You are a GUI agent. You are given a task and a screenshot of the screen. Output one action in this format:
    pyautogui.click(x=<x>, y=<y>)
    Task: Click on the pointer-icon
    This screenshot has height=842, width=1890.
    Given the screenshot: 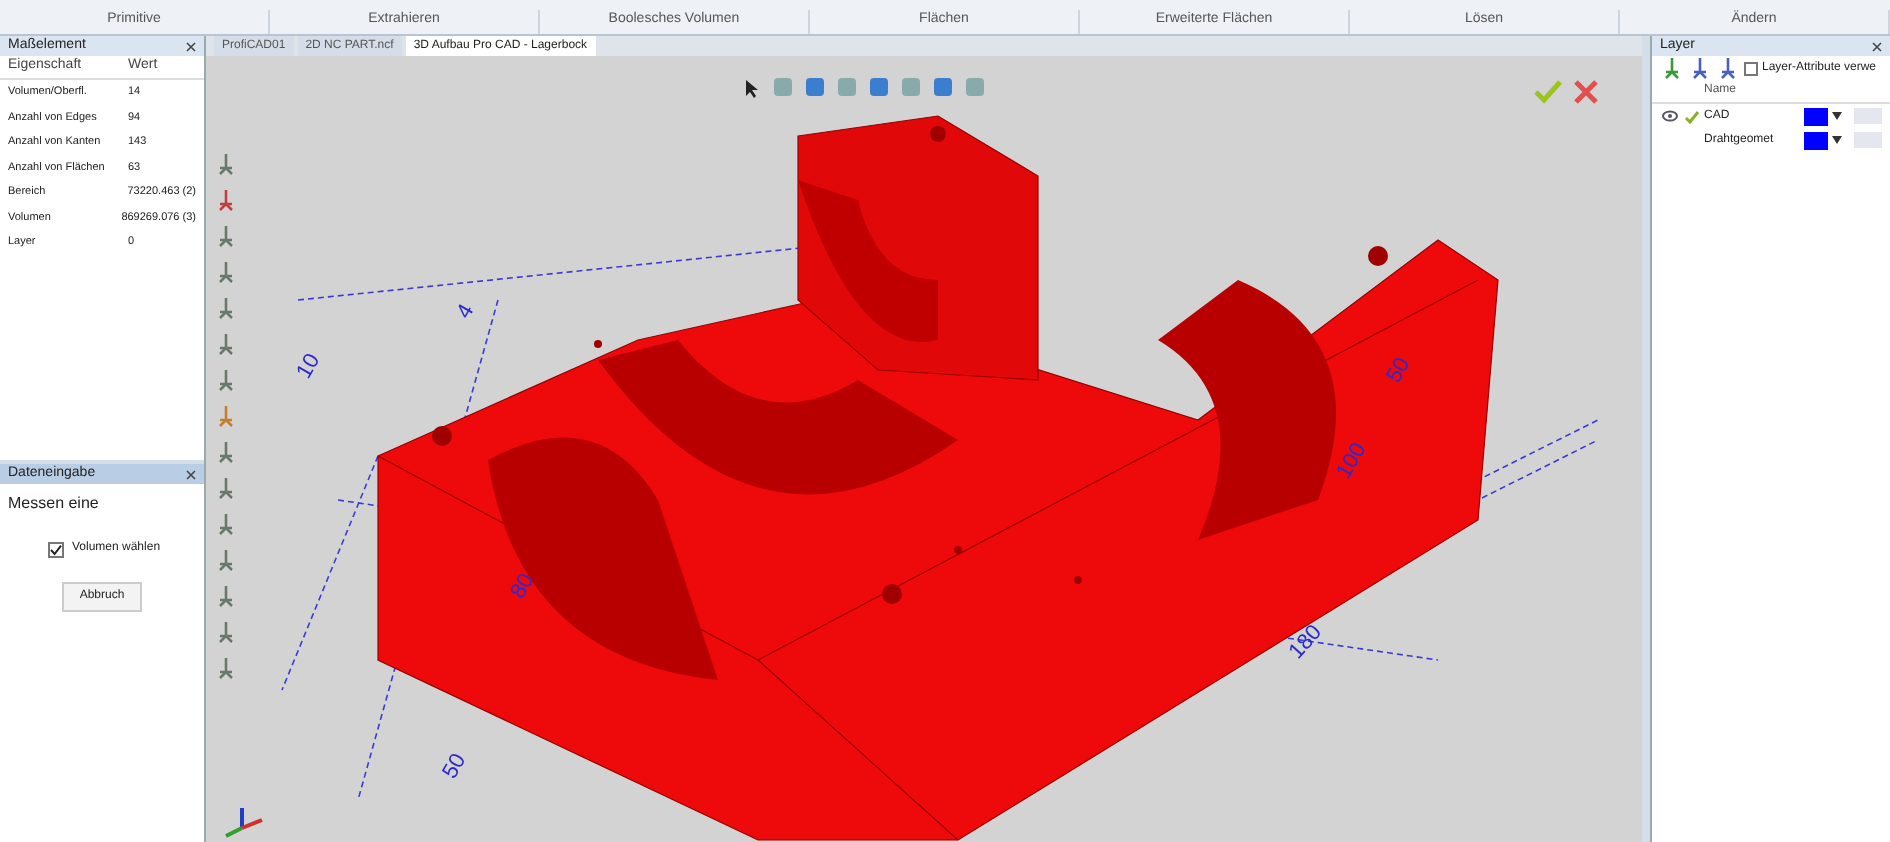 What is the action you would take?
    pyautogui.click(x=752, y=87)
    